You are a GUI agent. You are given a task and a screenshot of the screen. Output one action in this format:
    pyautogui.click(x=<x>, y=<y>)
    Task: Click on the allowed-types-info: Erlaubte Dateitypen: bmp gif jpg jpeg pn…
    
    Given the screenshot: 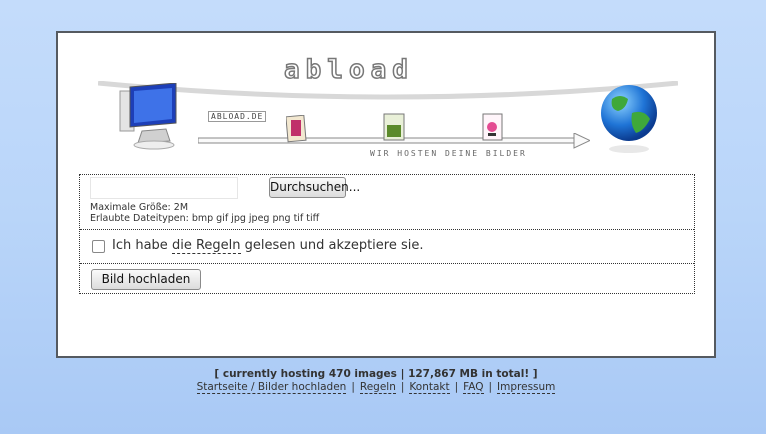 What is the action you would take?
    pyautogui.click(x=205, y=218)
    